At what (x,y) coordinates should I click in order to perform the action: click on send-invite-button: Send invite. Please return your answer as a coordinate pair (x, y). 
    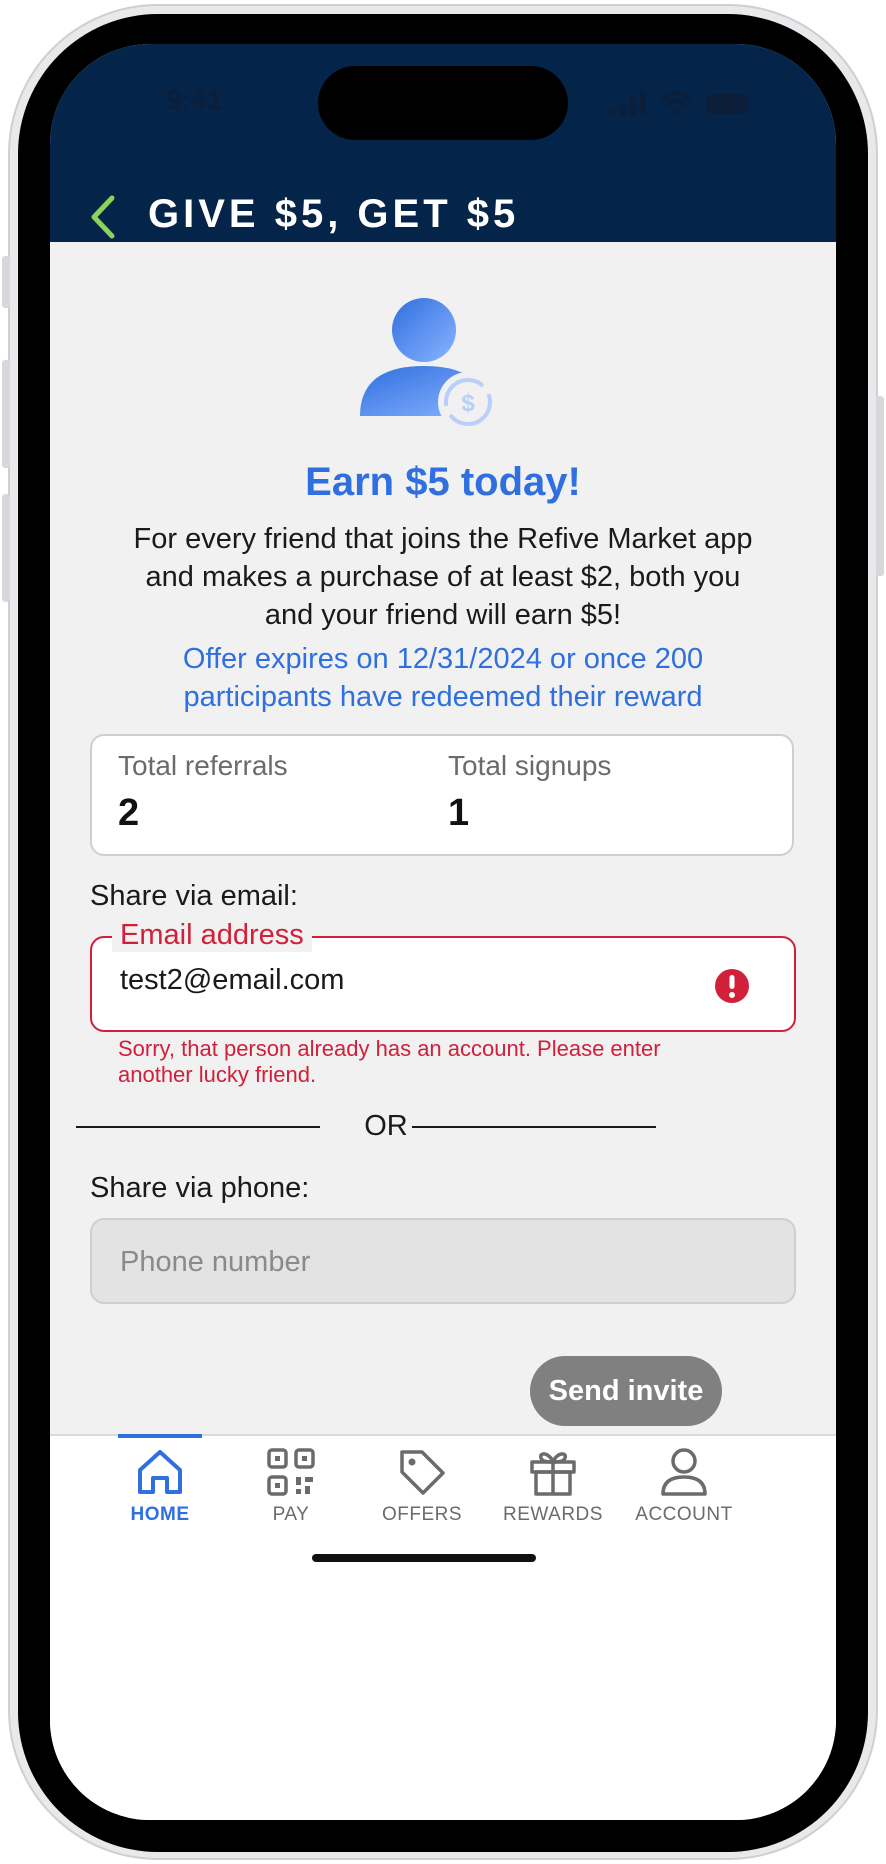
    Looking at the image, I should click on (626, 1391).